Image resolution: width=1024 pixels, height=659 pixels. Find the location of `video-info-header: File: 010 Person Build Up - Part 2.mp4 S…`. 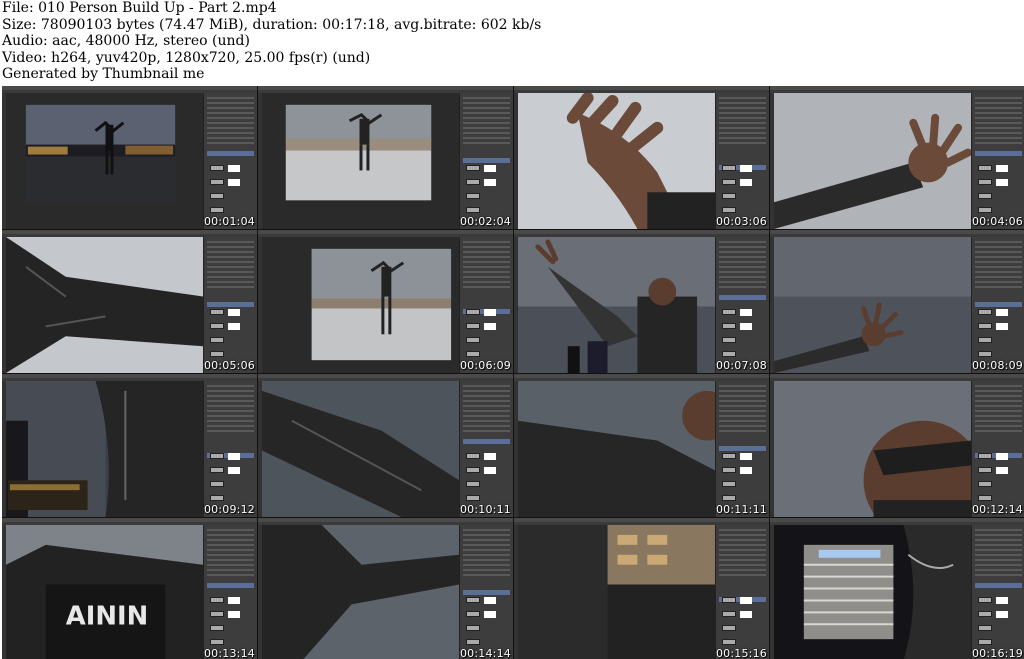

video-info-header: File: 010 Person Build Up - Part 2.mp4 S… is located at coordinates (512, 42).